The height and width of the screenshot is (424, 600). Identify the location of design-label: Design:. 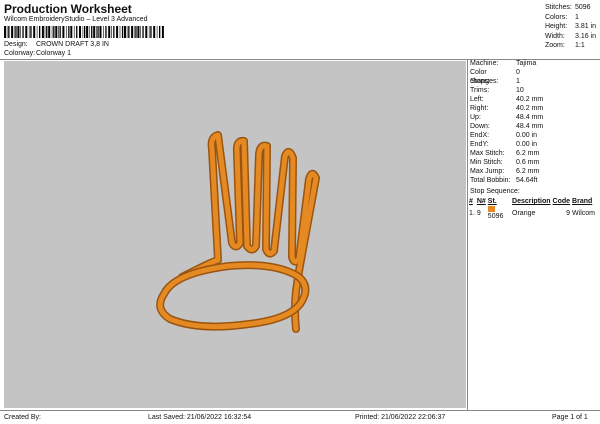
(16, 44).